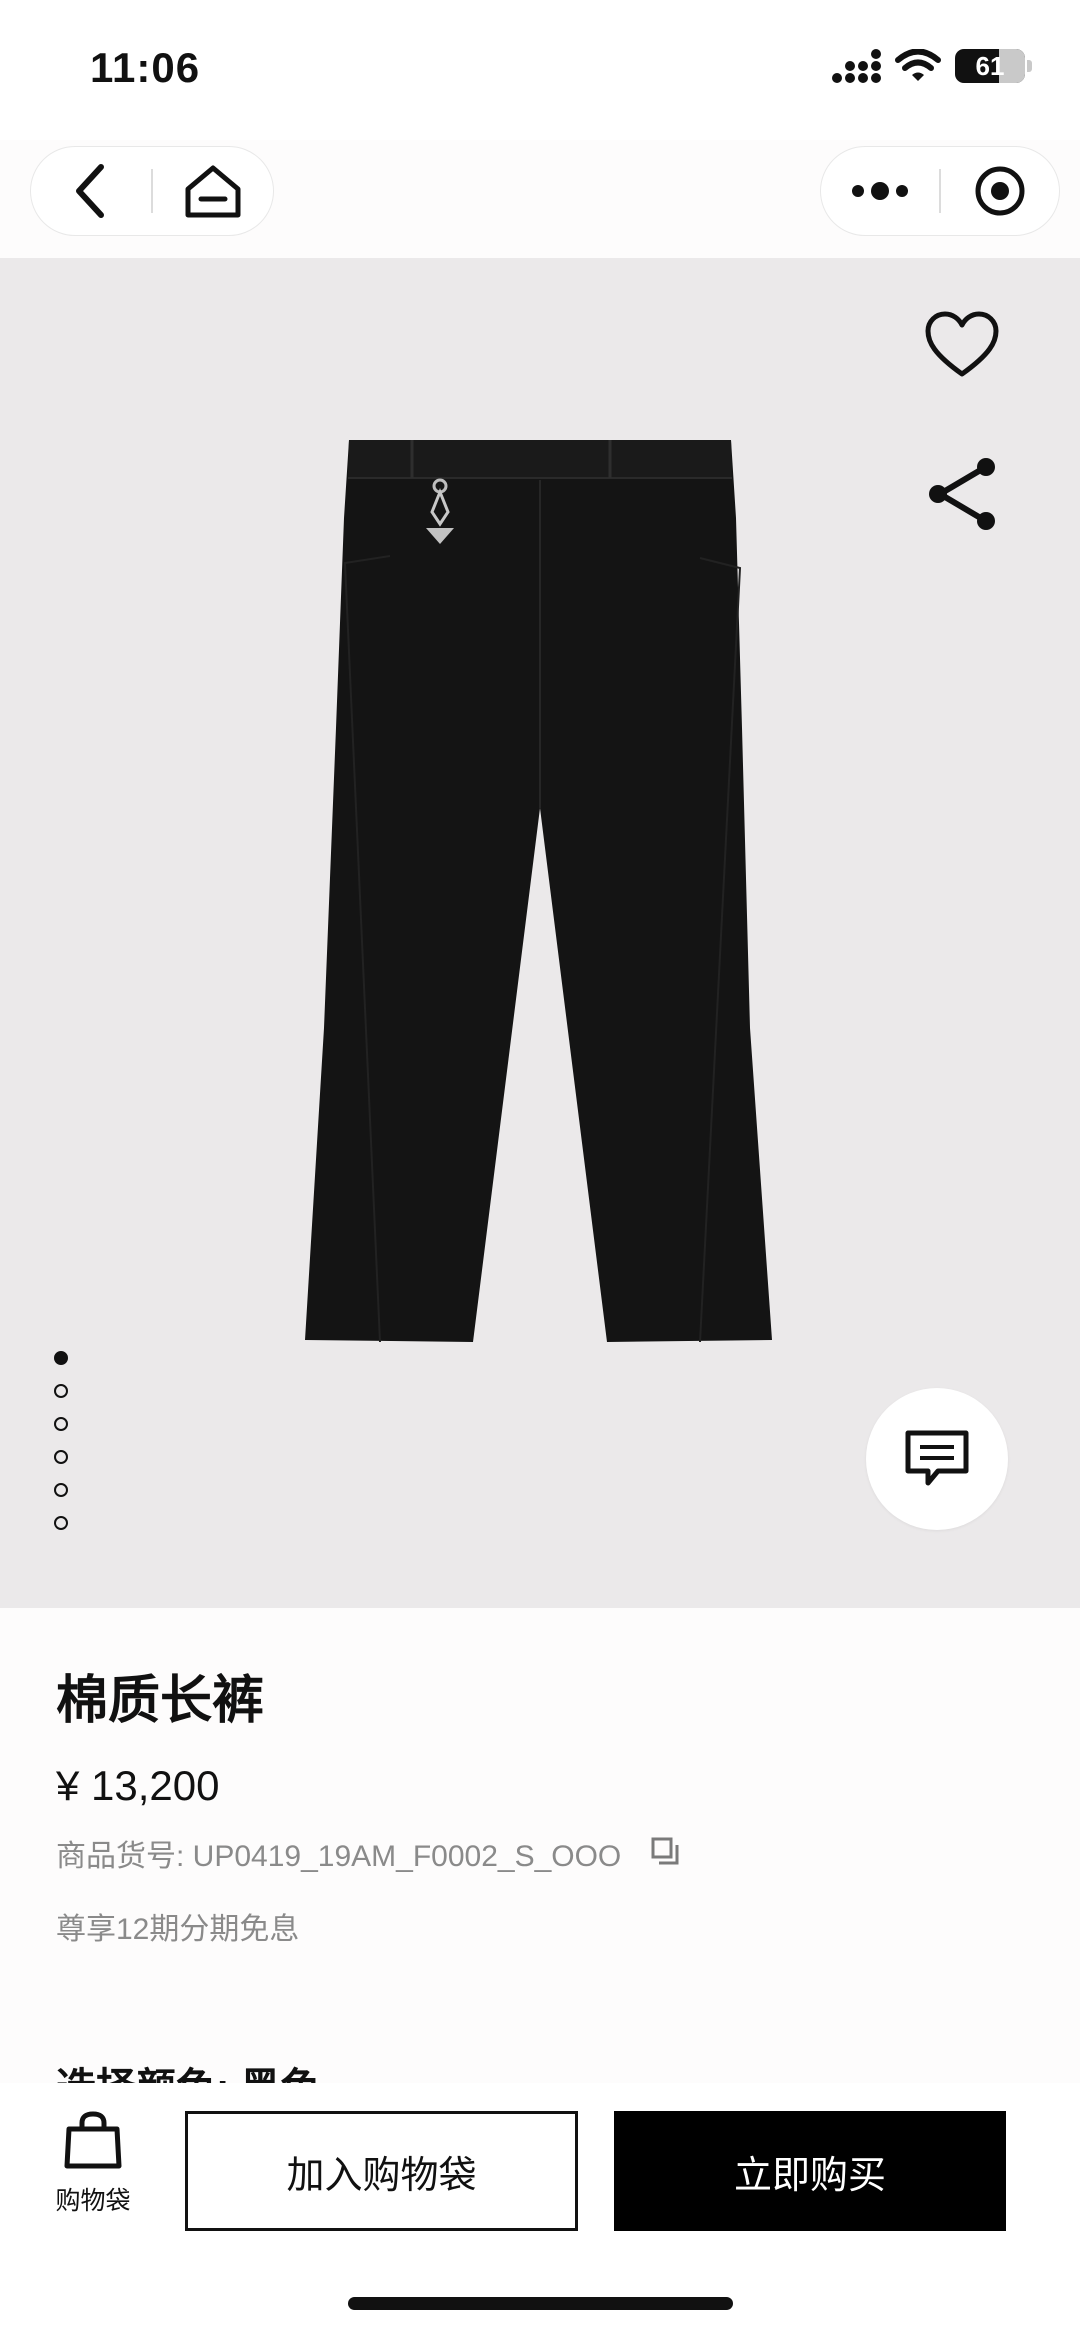 The image size is (1080, 2337). Describe the element at coordinates (61, 1440) in the screenshot. I see `gallery-pagination` at that location.